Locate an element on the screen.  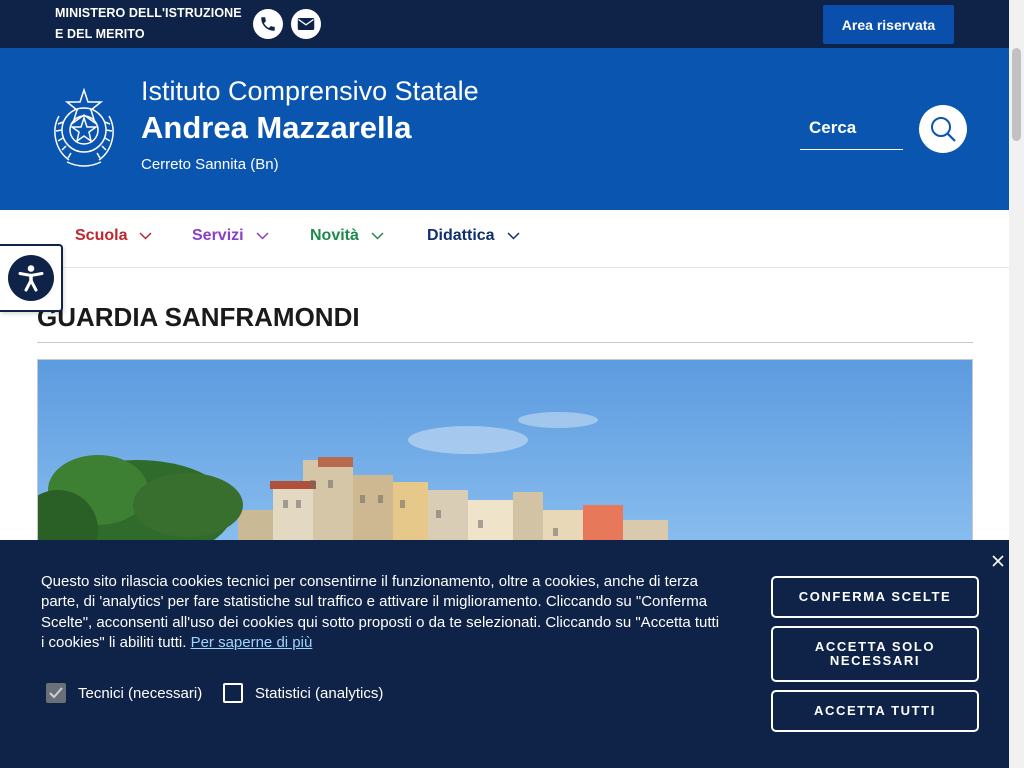
ministry-line-2: E DEL MERITO is located at coordinates (100, 34).